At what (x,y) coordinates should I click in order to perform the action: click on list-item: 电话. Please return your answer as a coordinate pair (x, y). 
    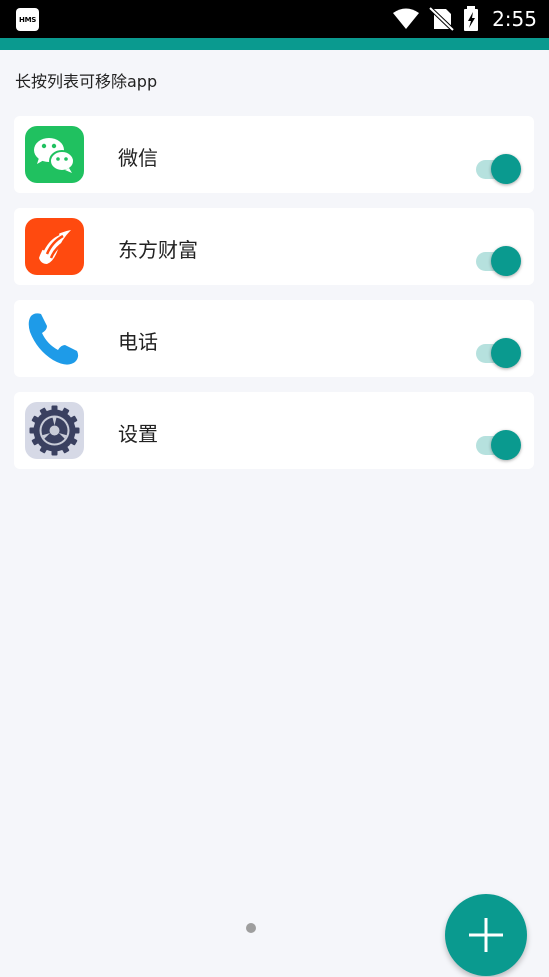
    Looking at the image, I should click on (274, 338).